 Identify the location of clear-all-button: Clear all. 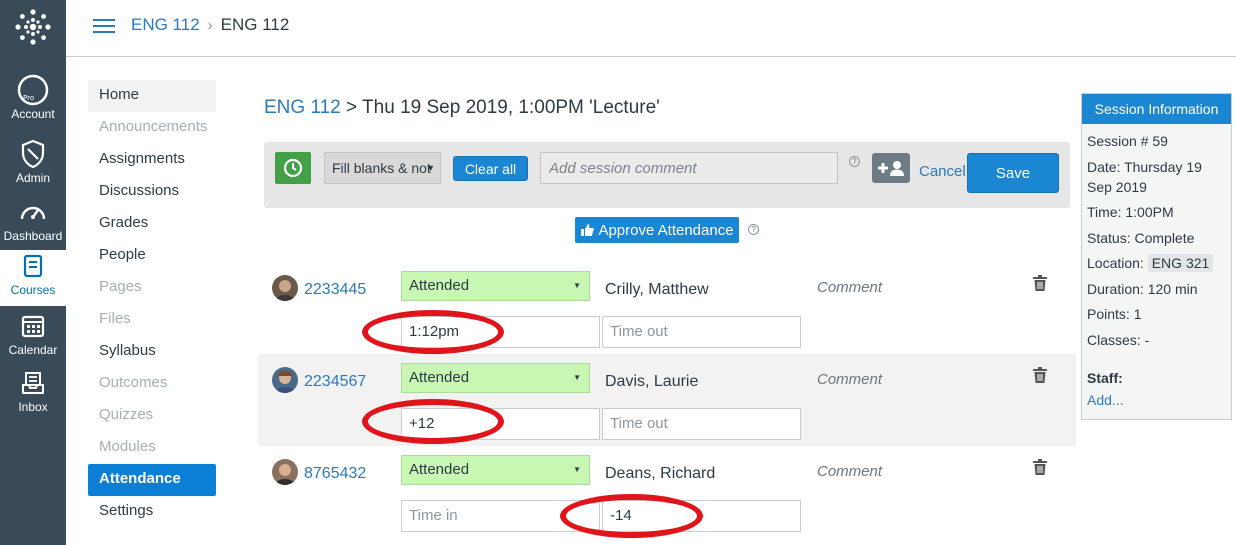
(490, 168).